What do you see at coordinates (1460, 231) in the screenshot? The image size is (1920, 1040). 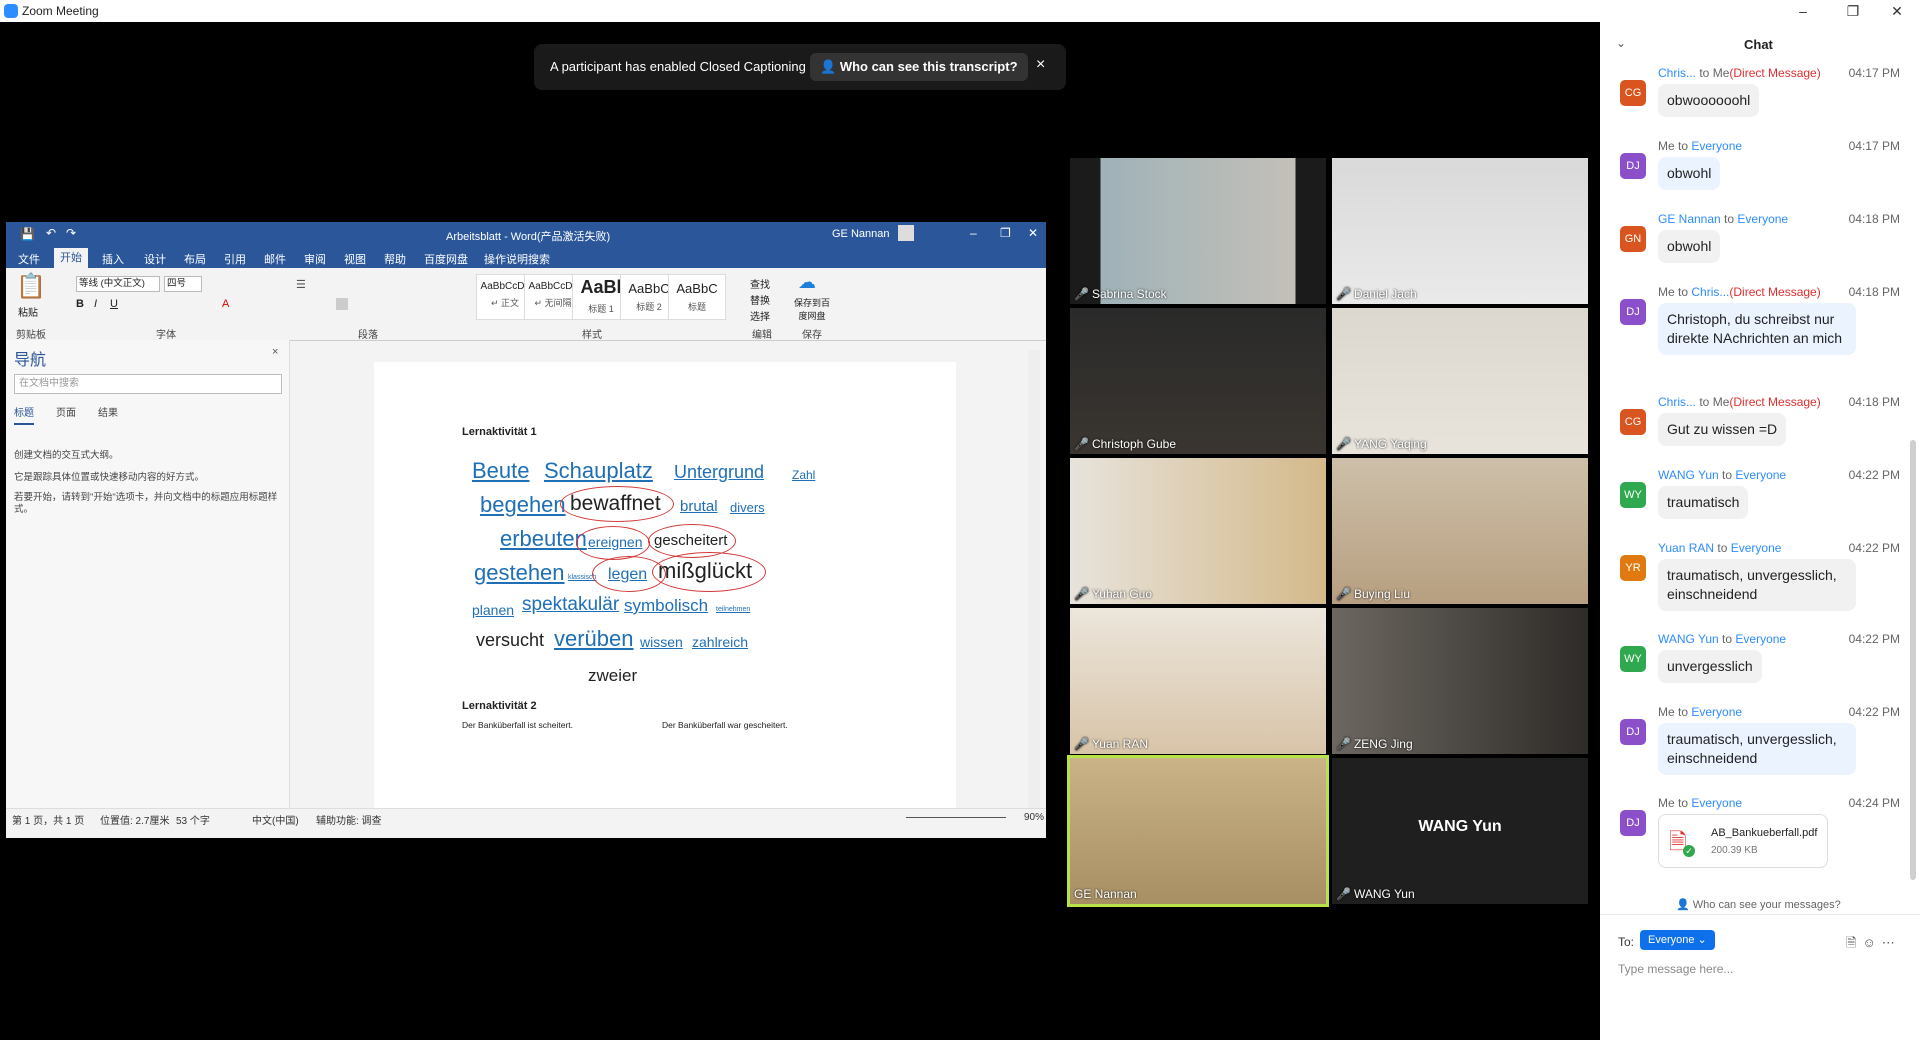 I see `video-tile-daniel: 🎤 Daniel Jach` at bounding box center [1460, 231].